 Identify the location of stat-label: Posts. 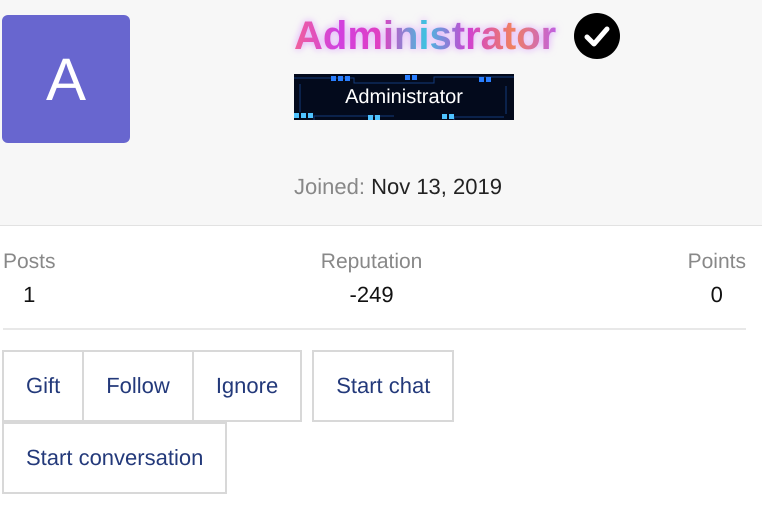
(29, 262).